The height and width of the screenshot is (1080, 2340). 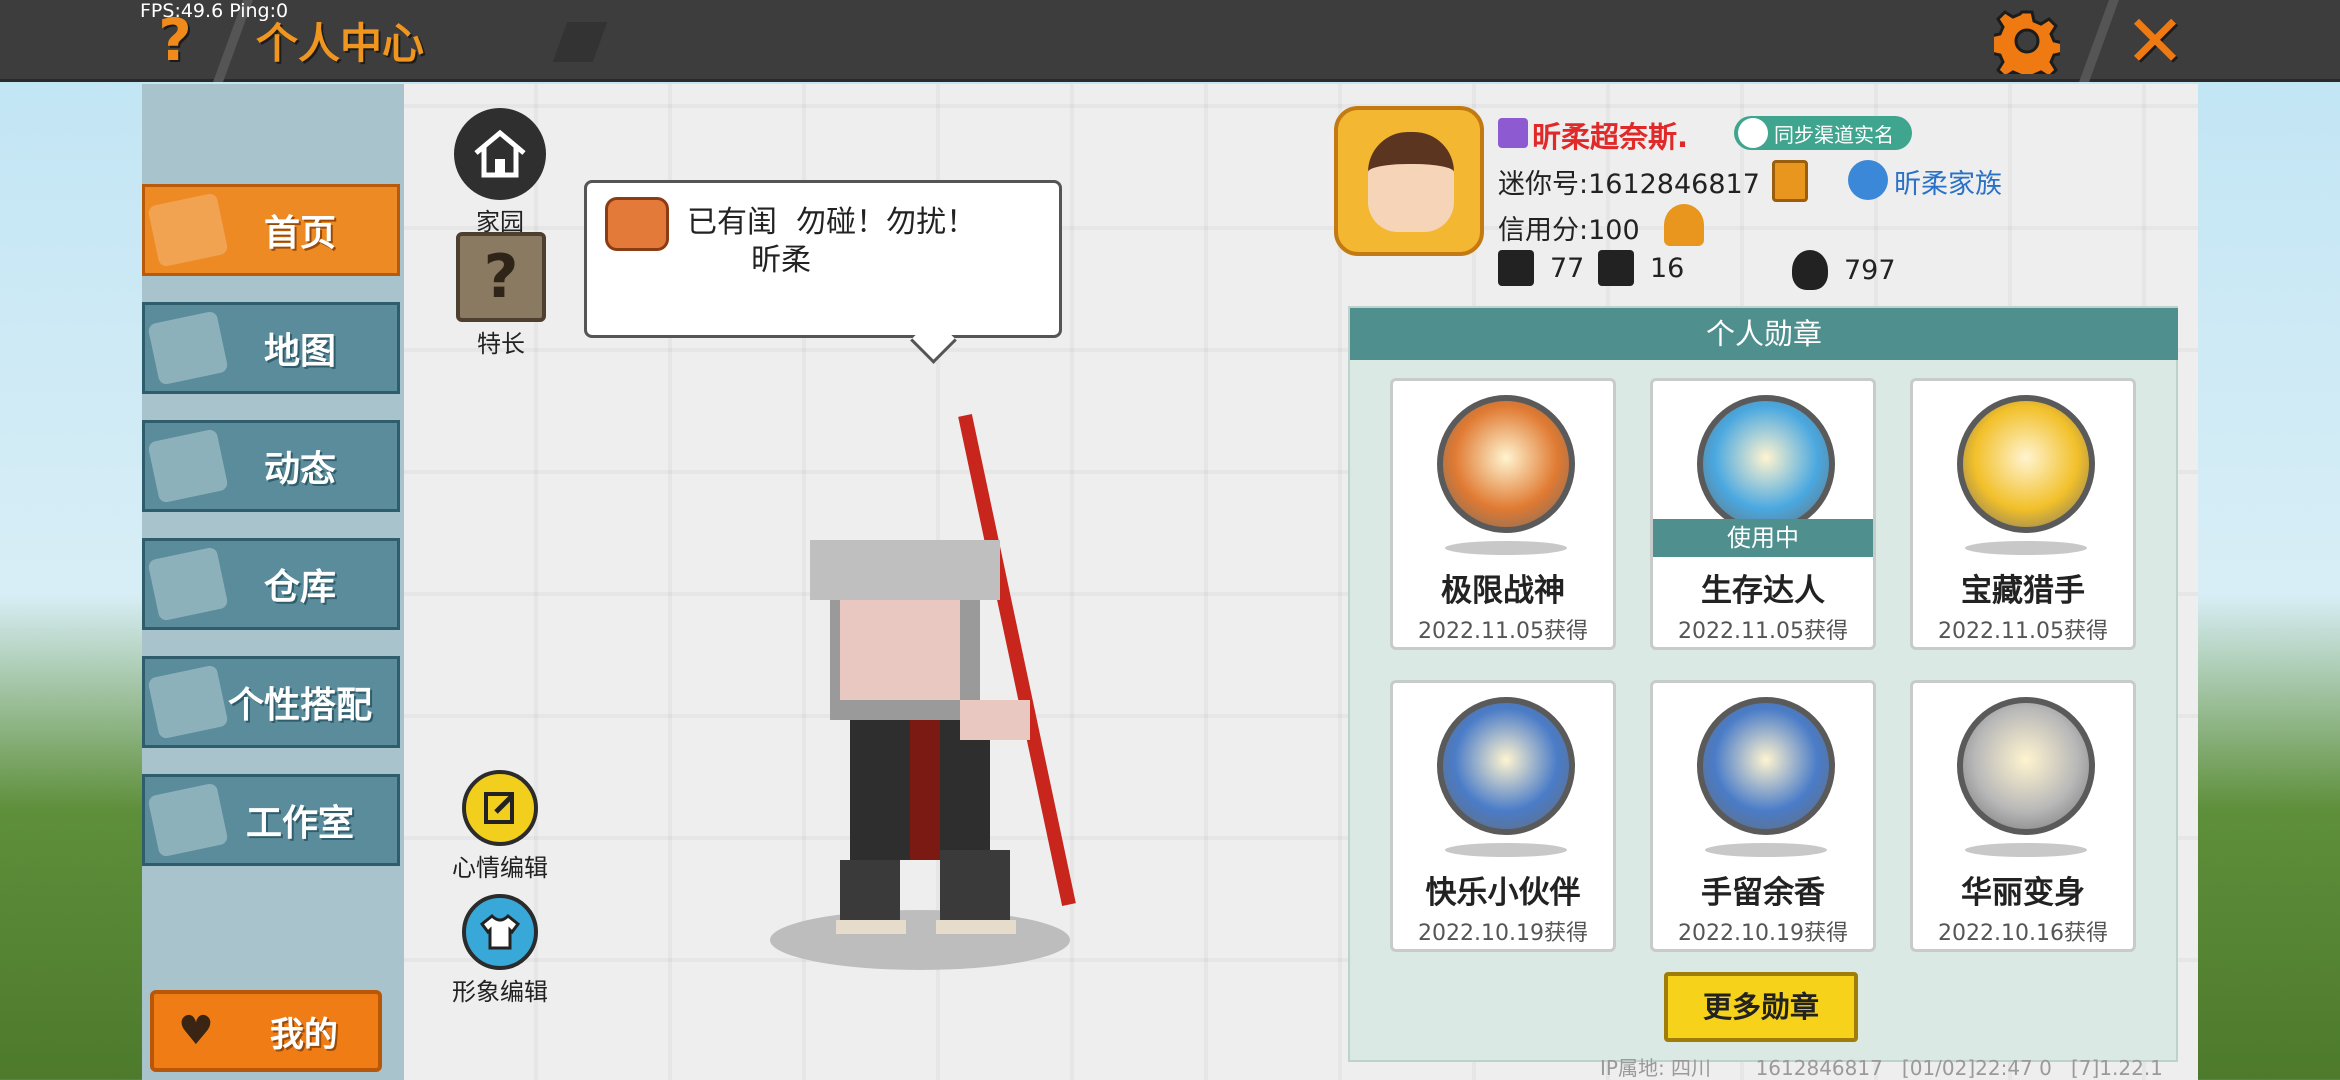 What do you see at coordinates (1569, 230) in the screenshot?
I see `credit-score: 信用分:100` at bounding box center [1569, 230].